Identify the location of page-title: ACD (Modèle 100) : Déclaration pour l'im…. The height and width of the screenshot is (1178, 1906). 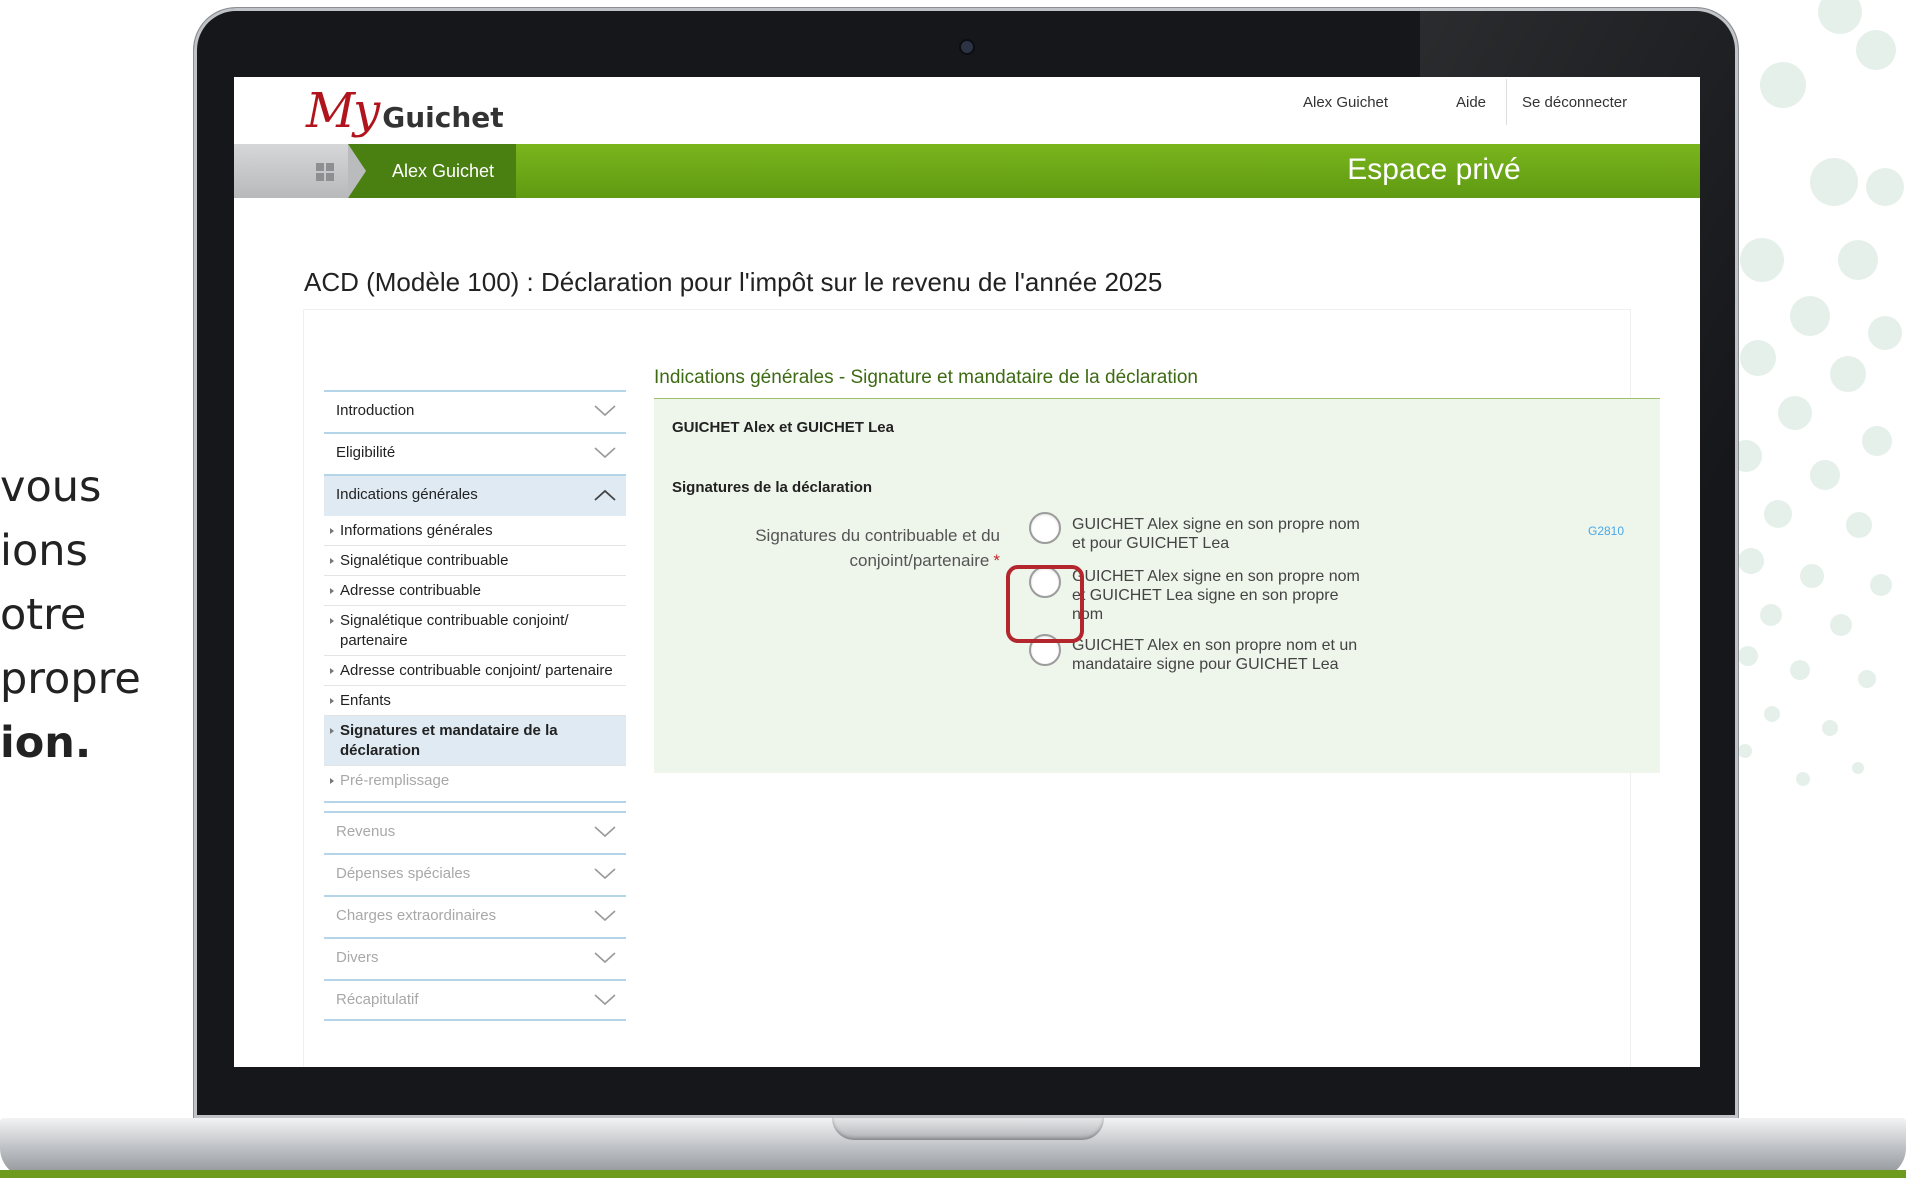
(733, 282).